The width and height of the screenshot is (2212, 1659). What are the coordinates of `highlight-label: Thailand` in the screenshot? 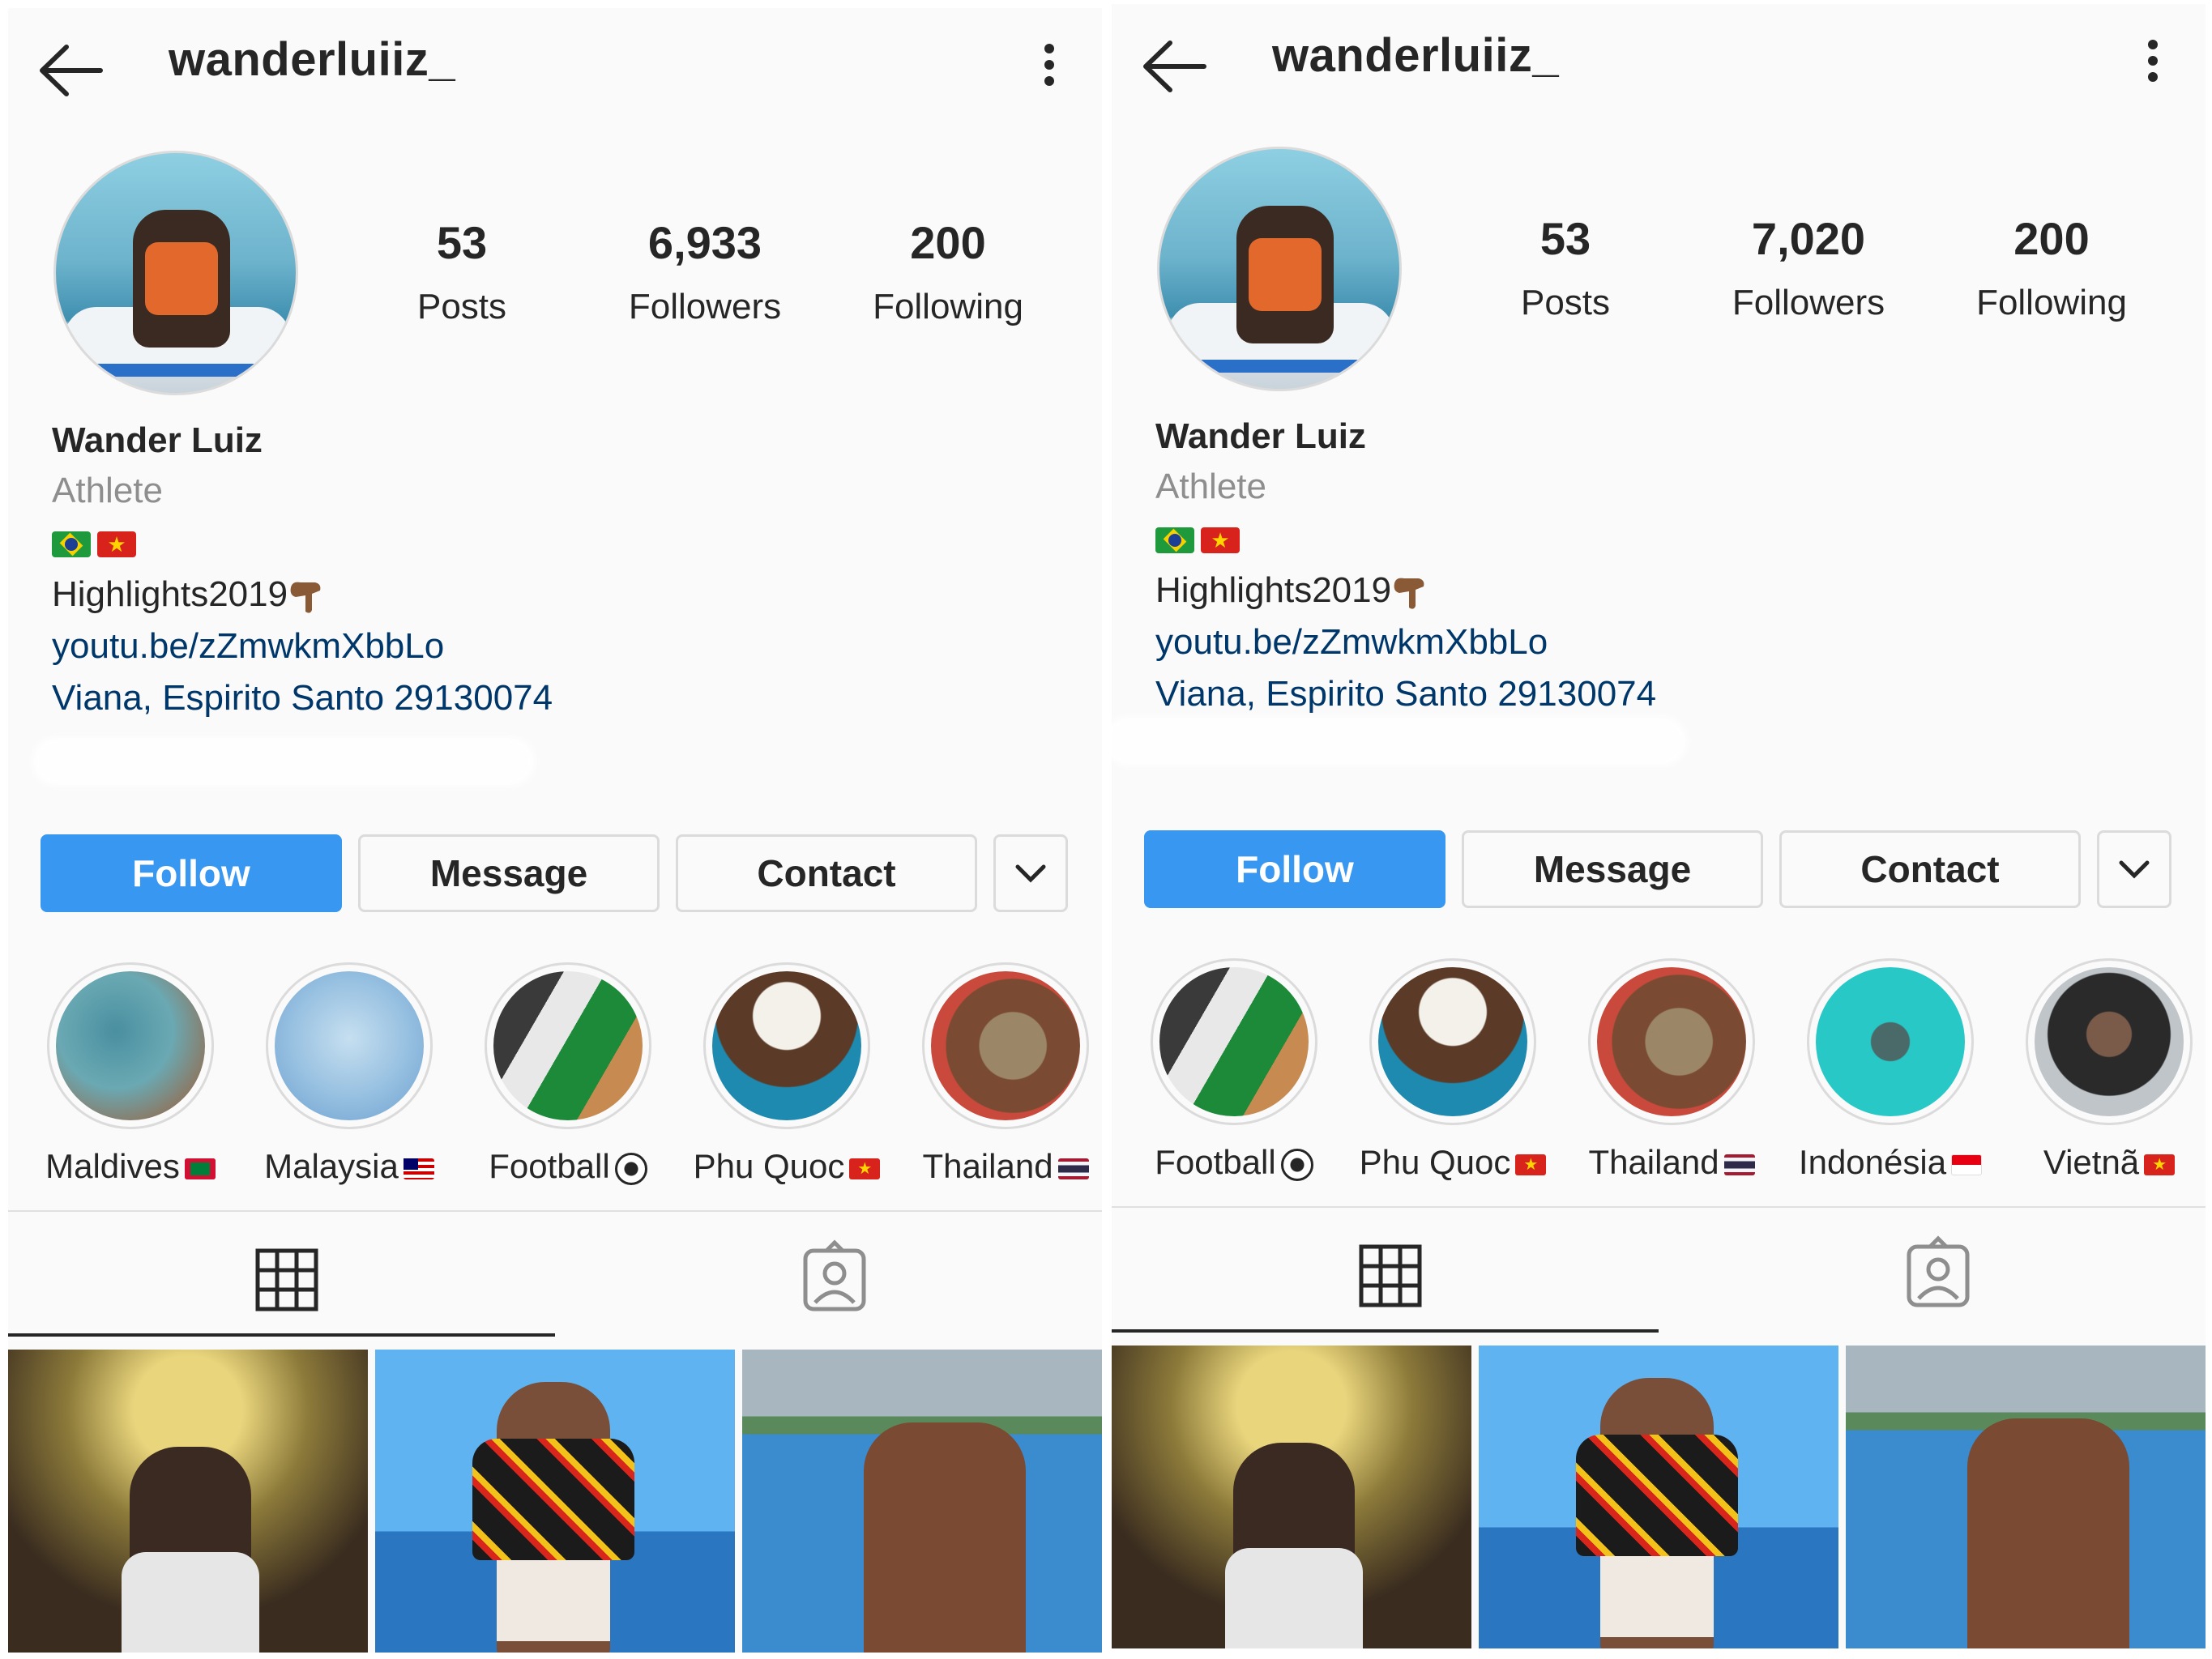 It's located at (1653, 1162).